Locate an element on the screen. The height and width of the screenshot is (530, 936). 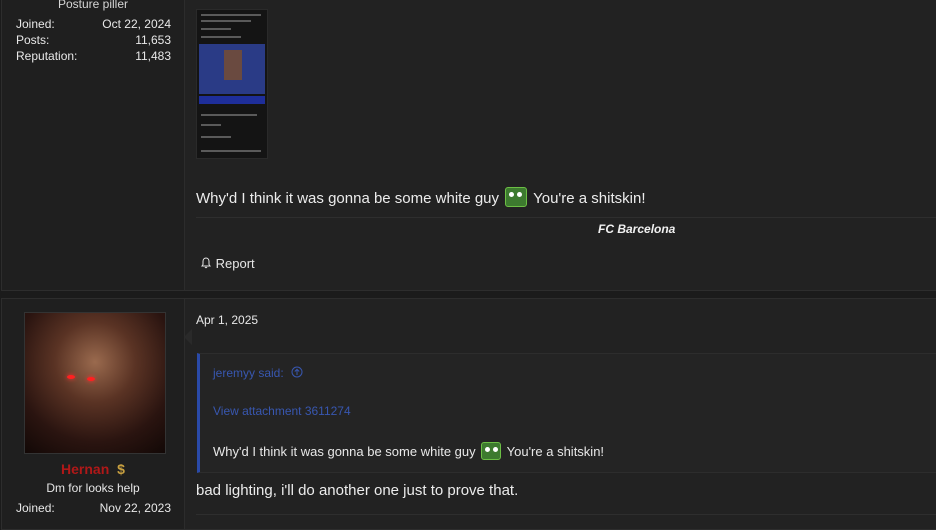
divider is located at coordinates (566, 514).